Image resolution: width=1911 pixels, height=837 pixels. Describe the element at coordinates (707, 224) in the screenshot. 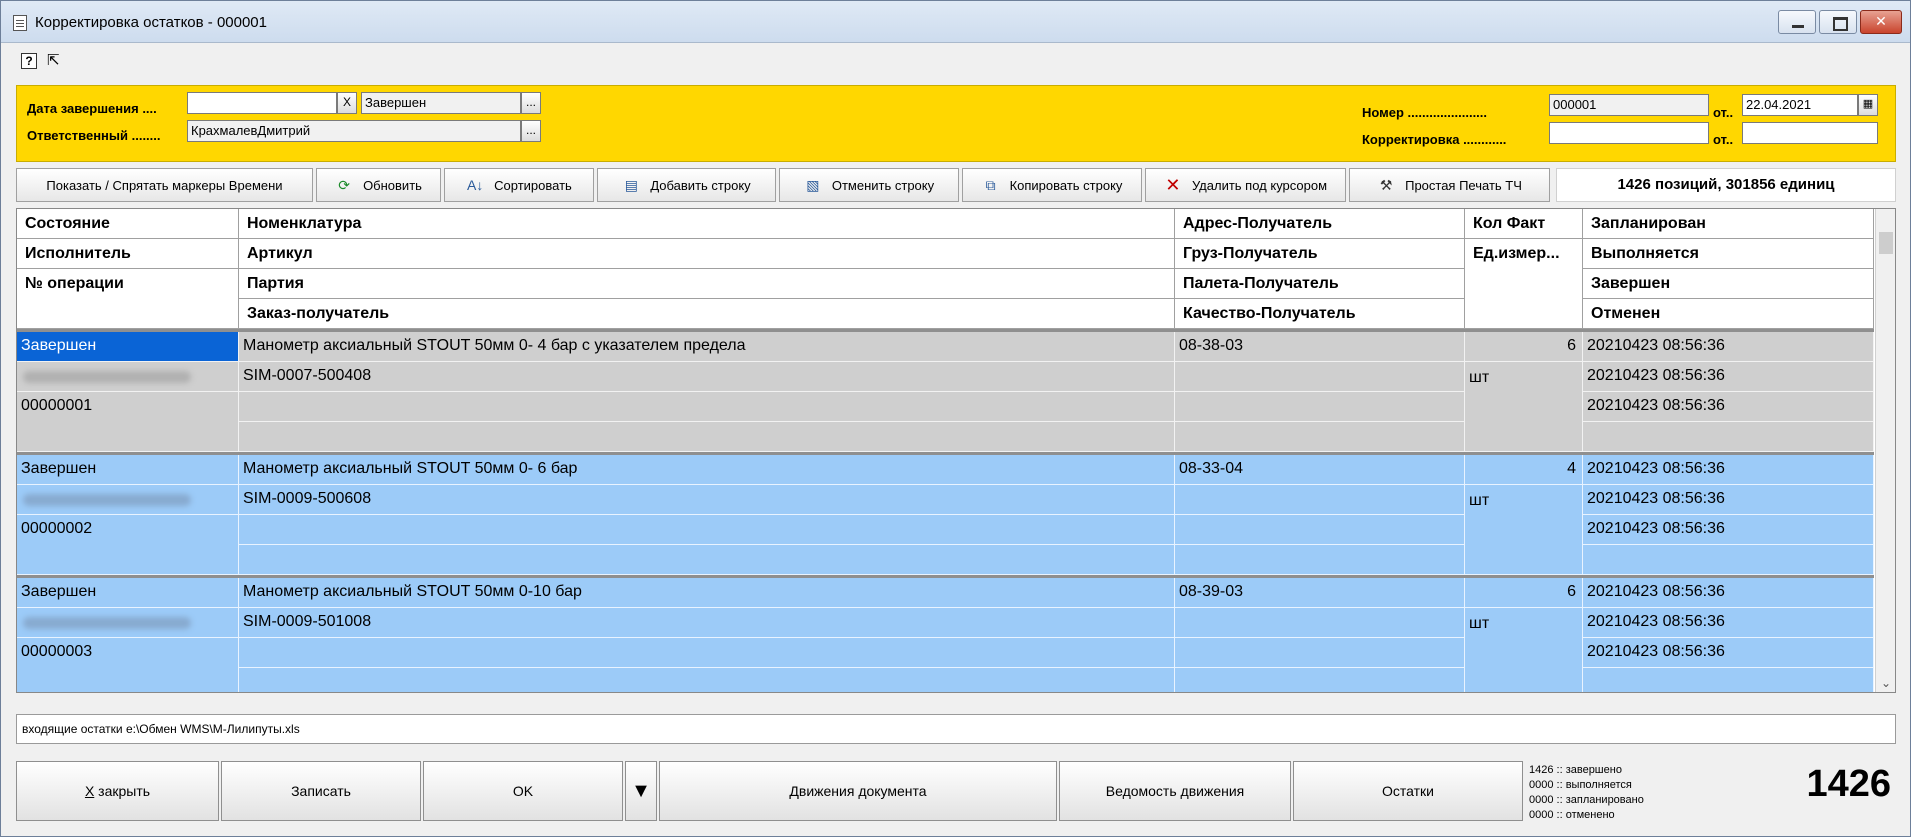

I see `header-nomenclature: Номенклатура` at that location.